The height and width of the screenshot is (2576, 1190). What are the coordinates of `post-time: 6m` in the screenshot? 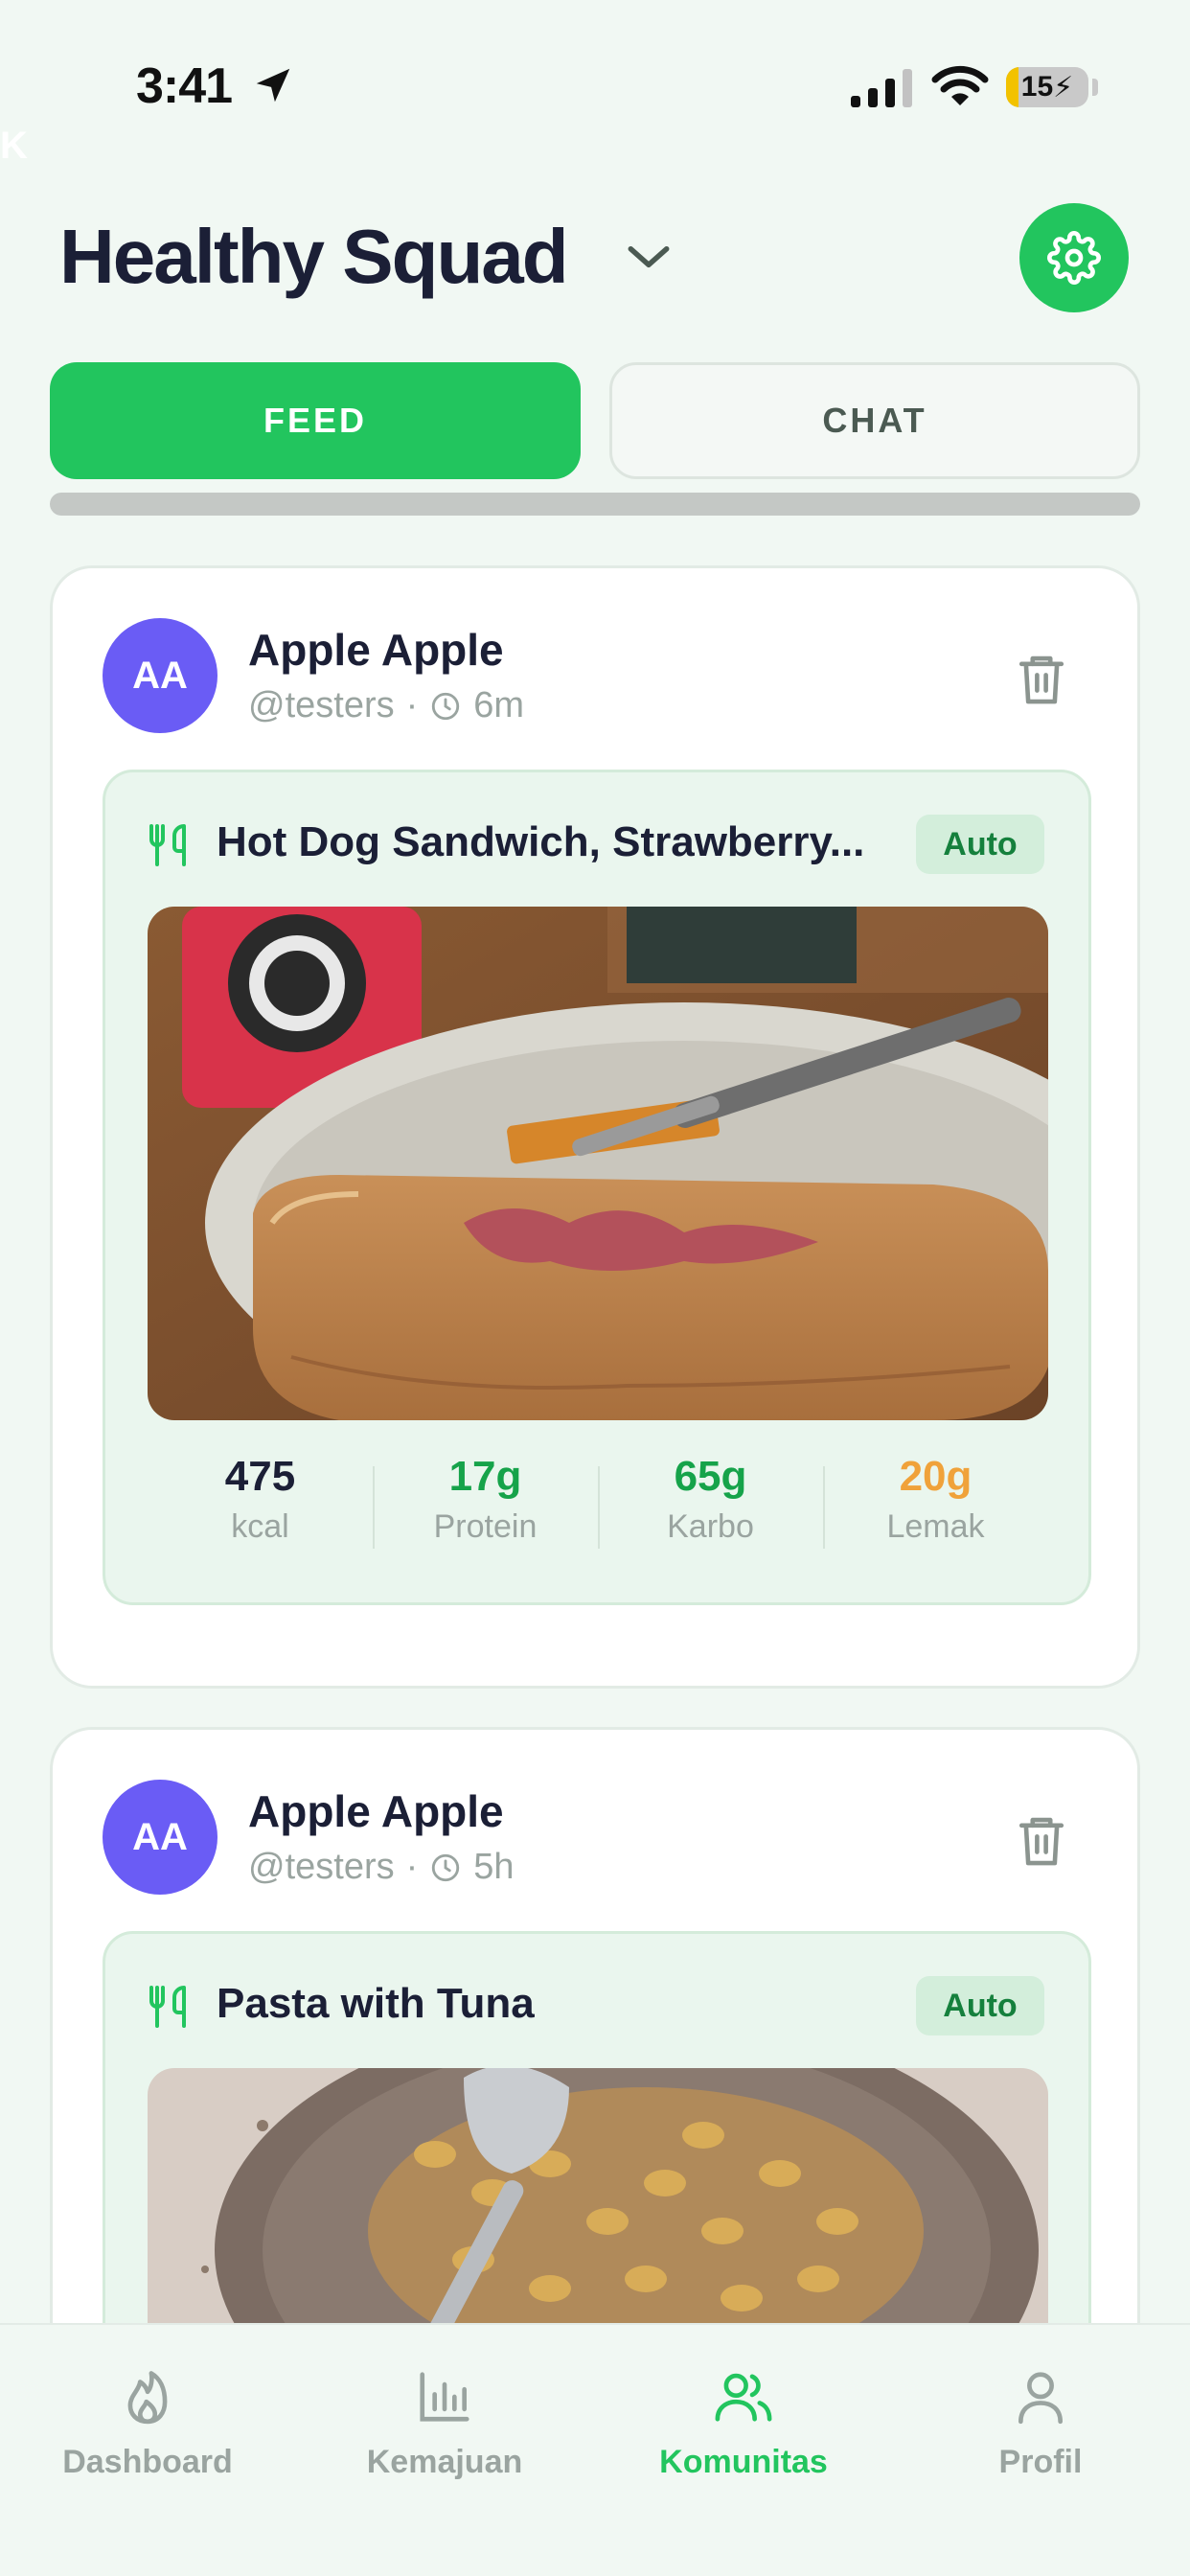 It's located at (499, 705).